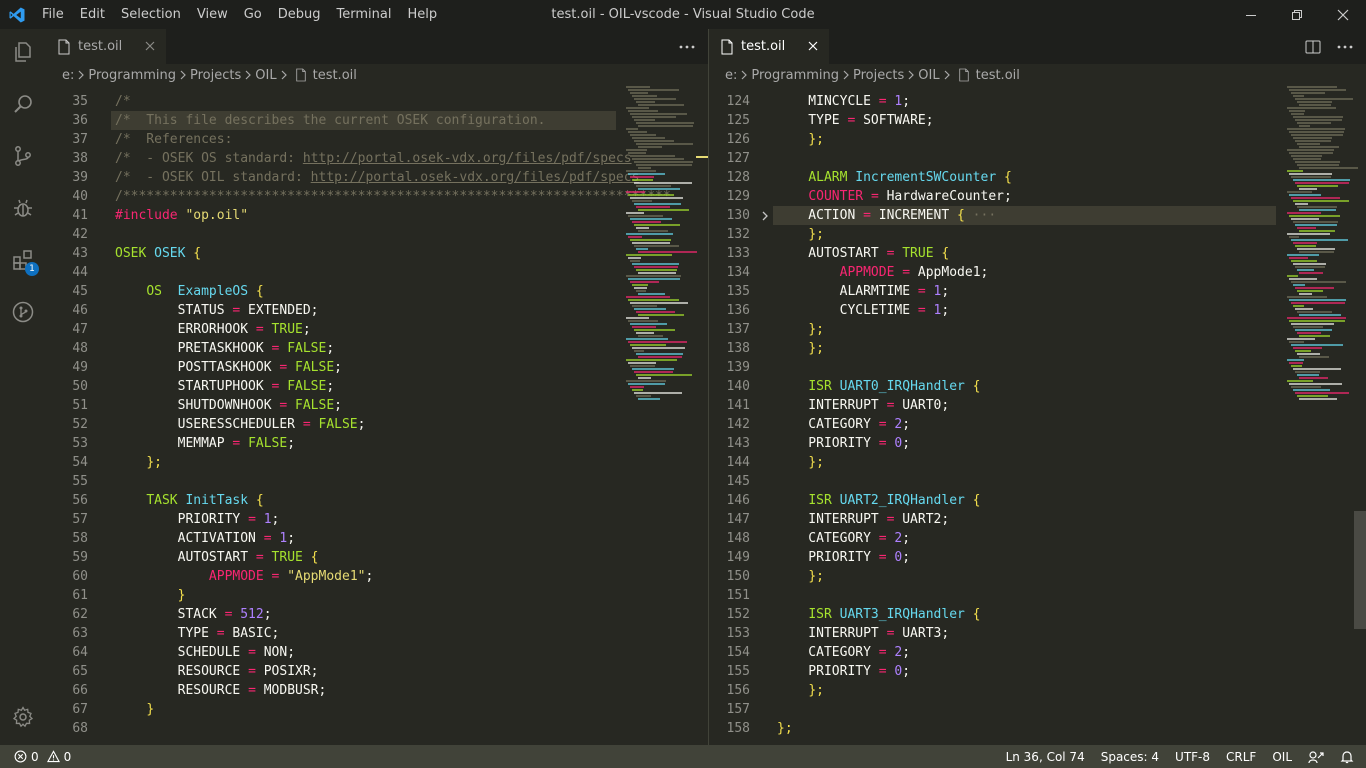 The image size is (1366, 768). What do you see at coordinates (23, 208) in the screenshot?
I see `debug-button` at bounding box center [23, 208].